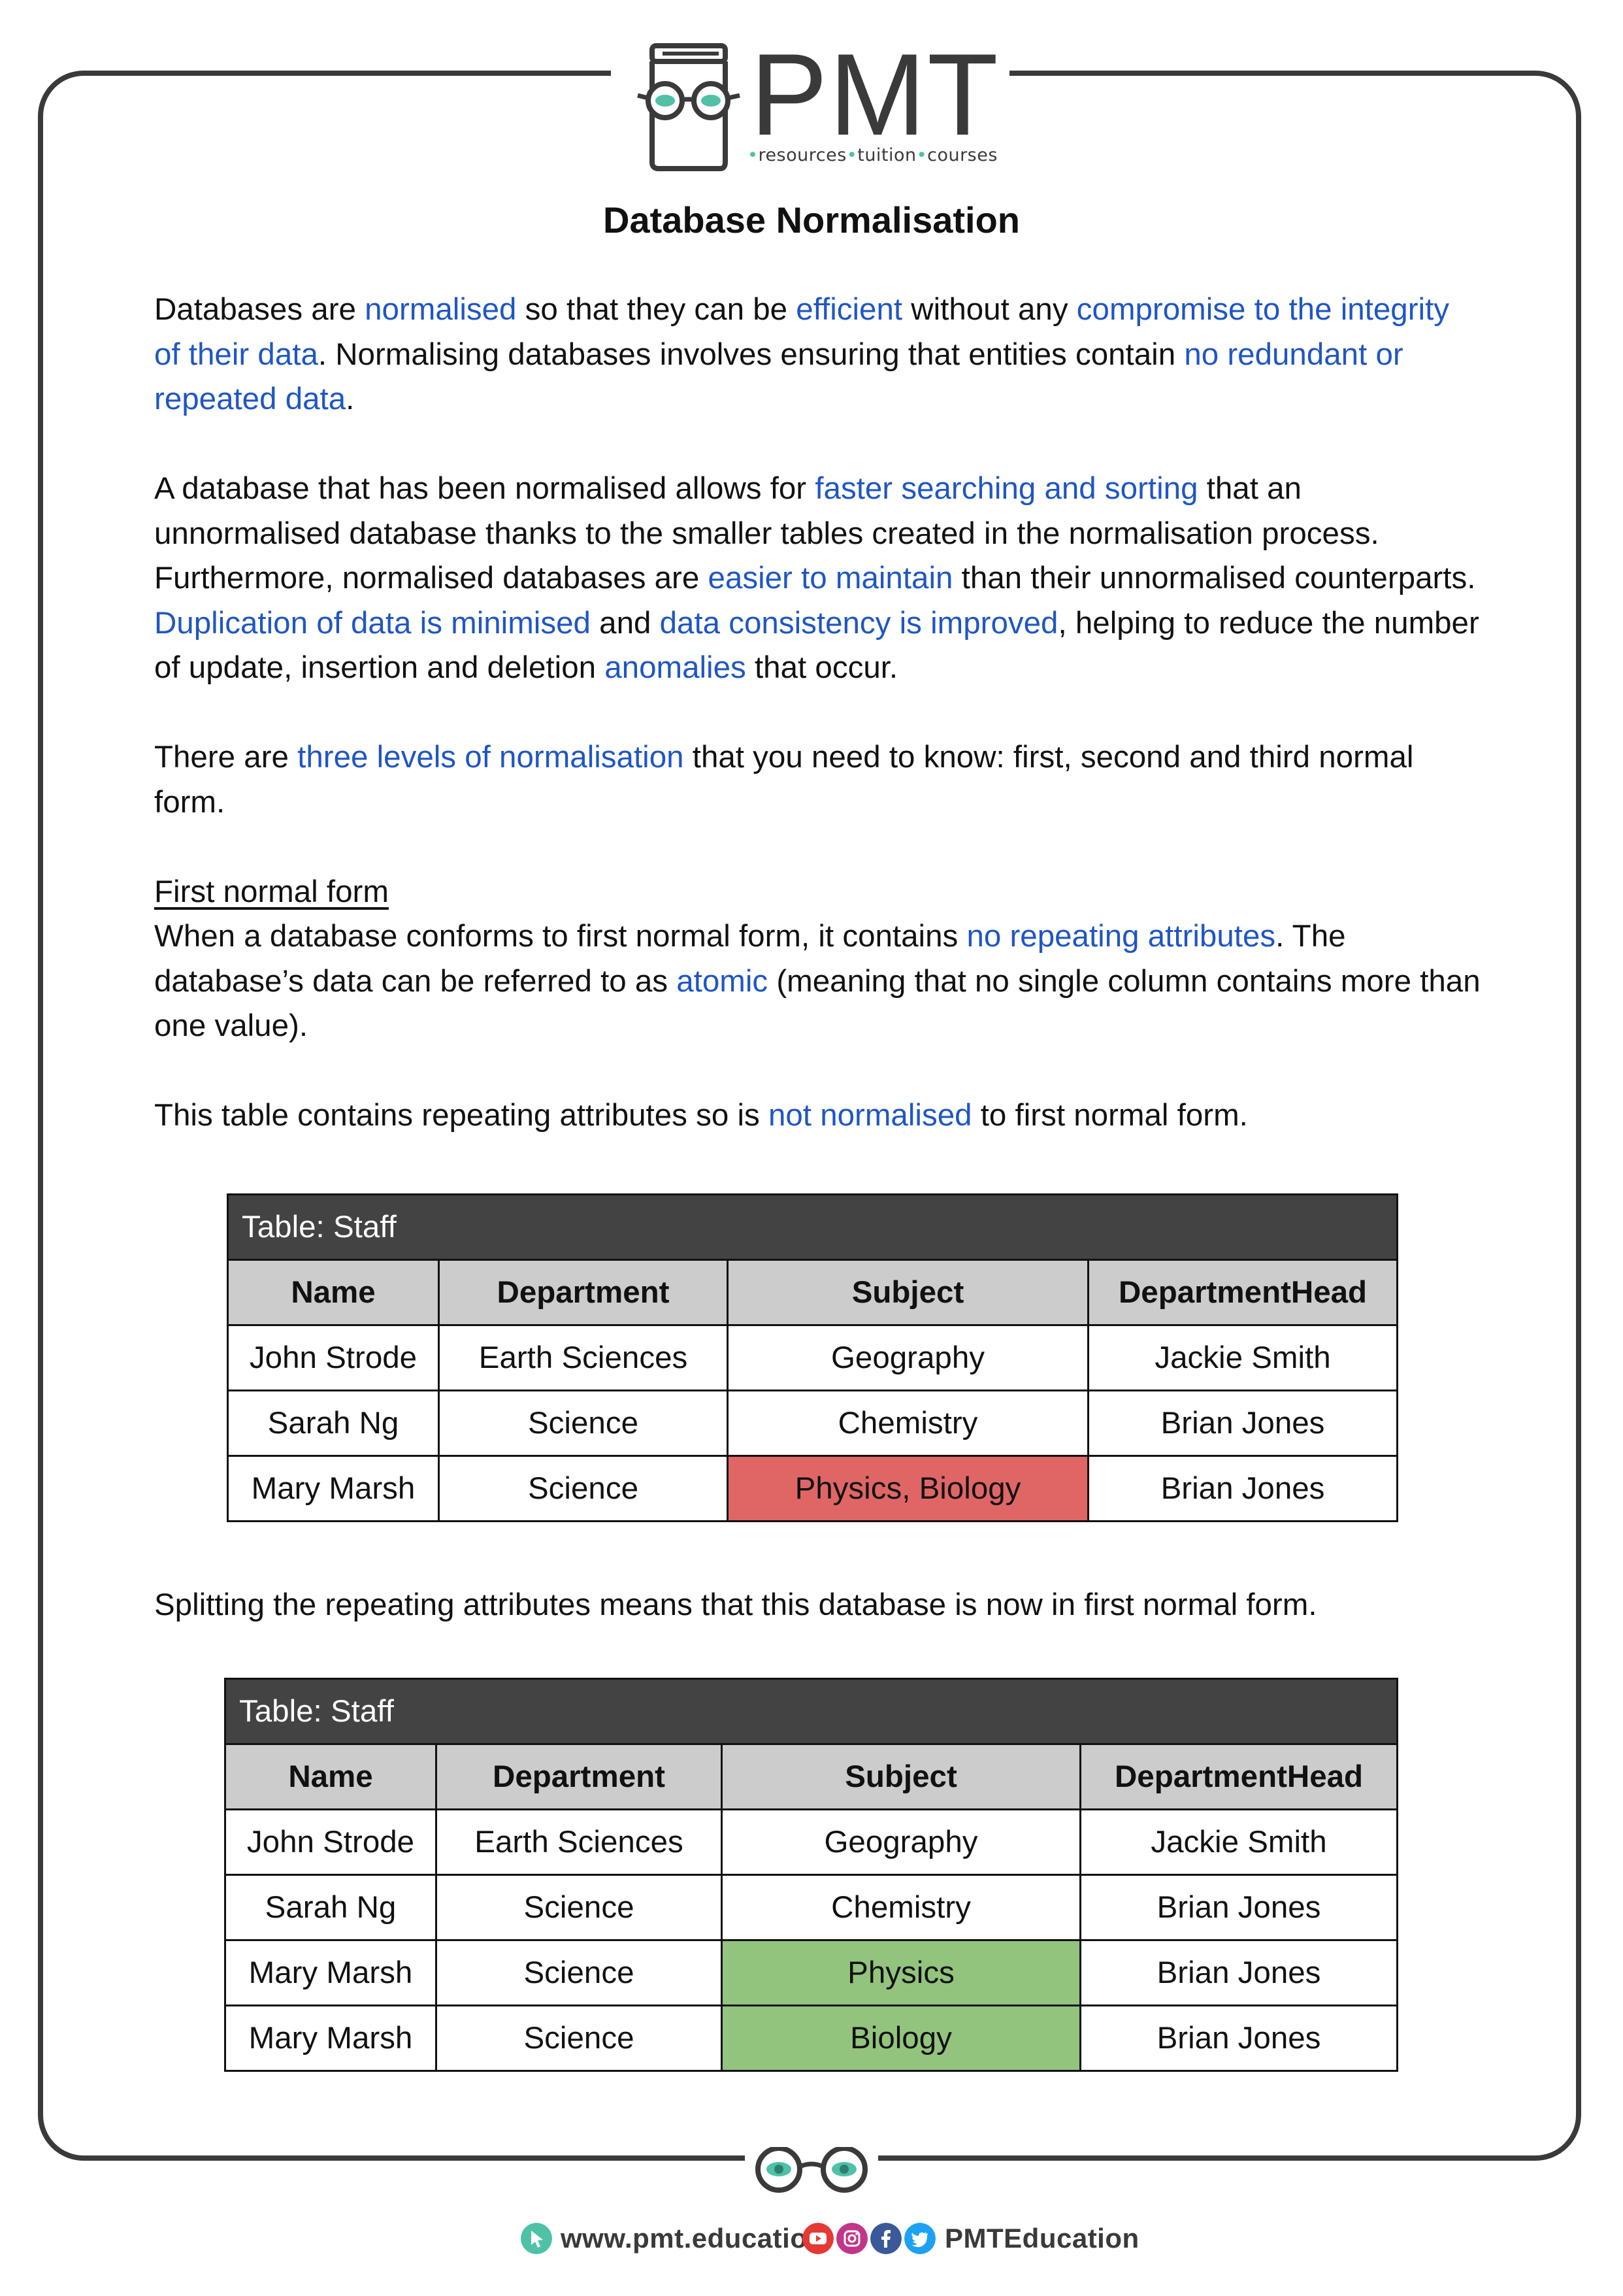 This screenshot has width=1623, height=2296. What do you see at coordinates (908, 1488) in the screenshot?
I see `repeating-attribute-cell: Physics, Biology` at bounding box center [908, 1488].